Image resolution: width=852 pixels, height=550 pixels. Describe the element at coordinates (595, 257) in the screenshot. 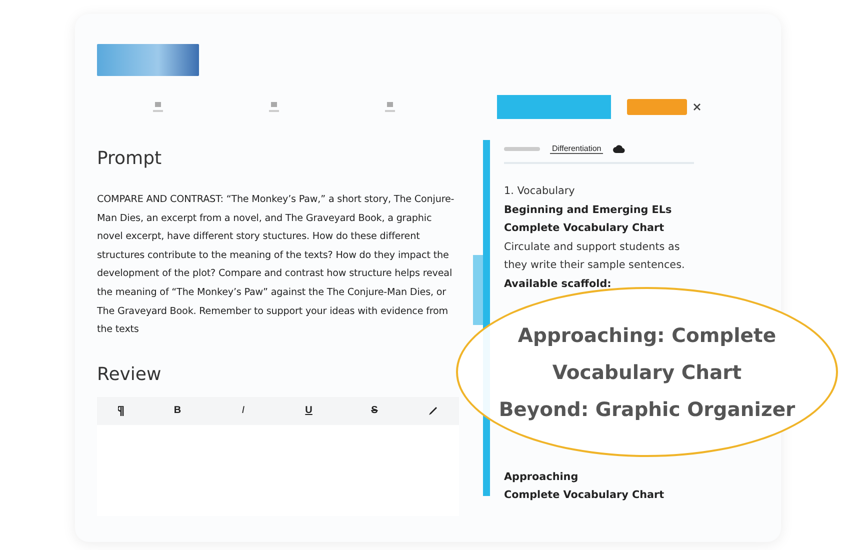

I see `panel-text: Circulate and support students as they write their sample sentences.` at that location.